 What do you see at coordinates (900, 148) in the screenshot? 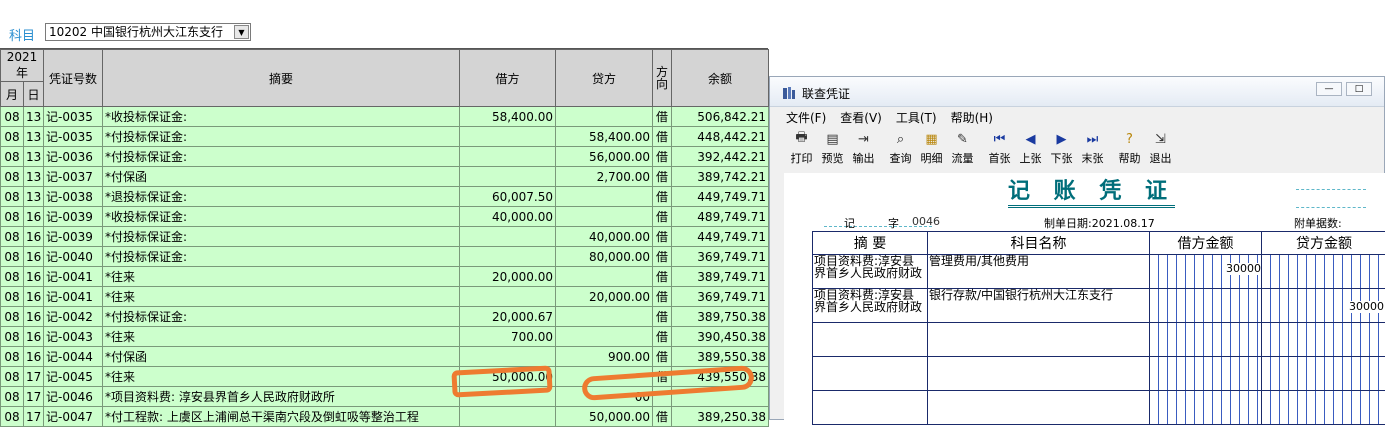
I see `toolbar-button: ⌕查询` at bounding box center [900, 148].